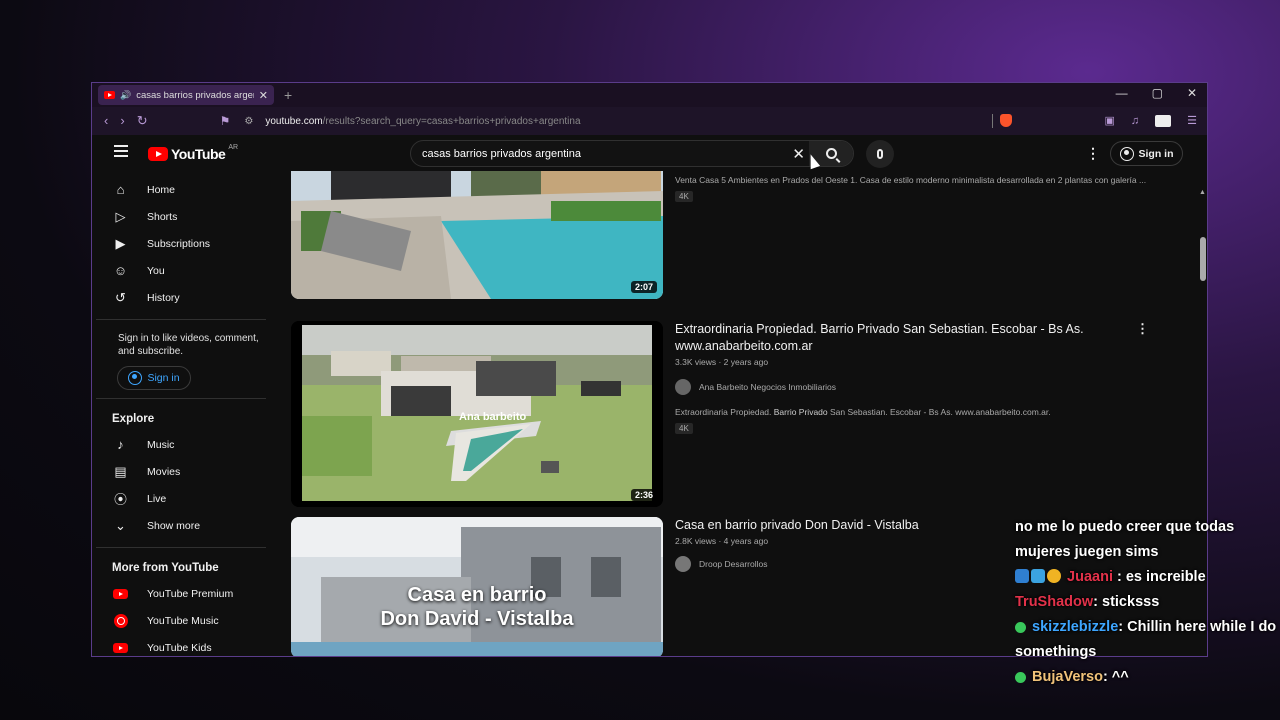 The width and height of the screenshot is (1280, 720). I want to click on youtube-play-icon, so click(158, 154).